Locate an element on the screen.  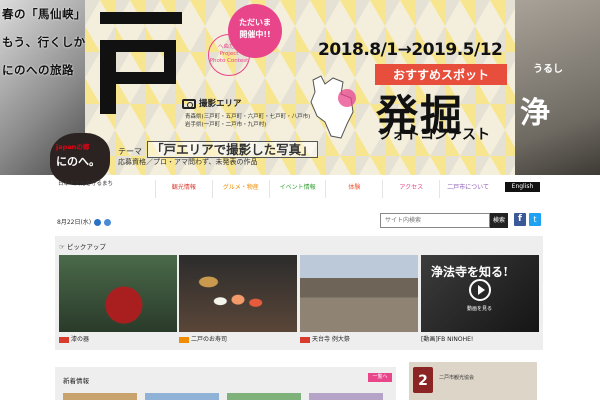
pickup-heading: ☞ ピックアップ is located at coordinates (82, 247).